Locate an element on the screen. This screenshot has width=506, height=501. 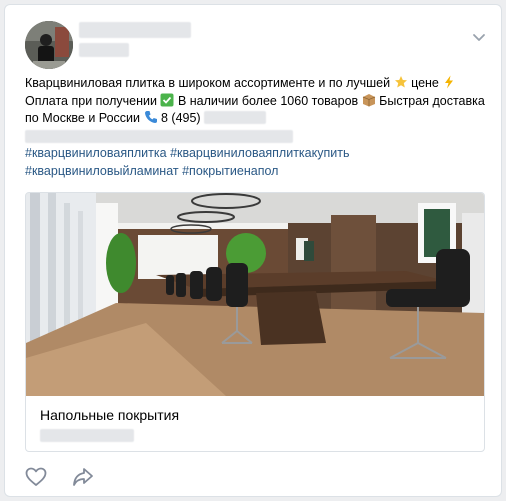
hashtag: #кварцвиниловаяплитка is located at coordinates (96, 153).